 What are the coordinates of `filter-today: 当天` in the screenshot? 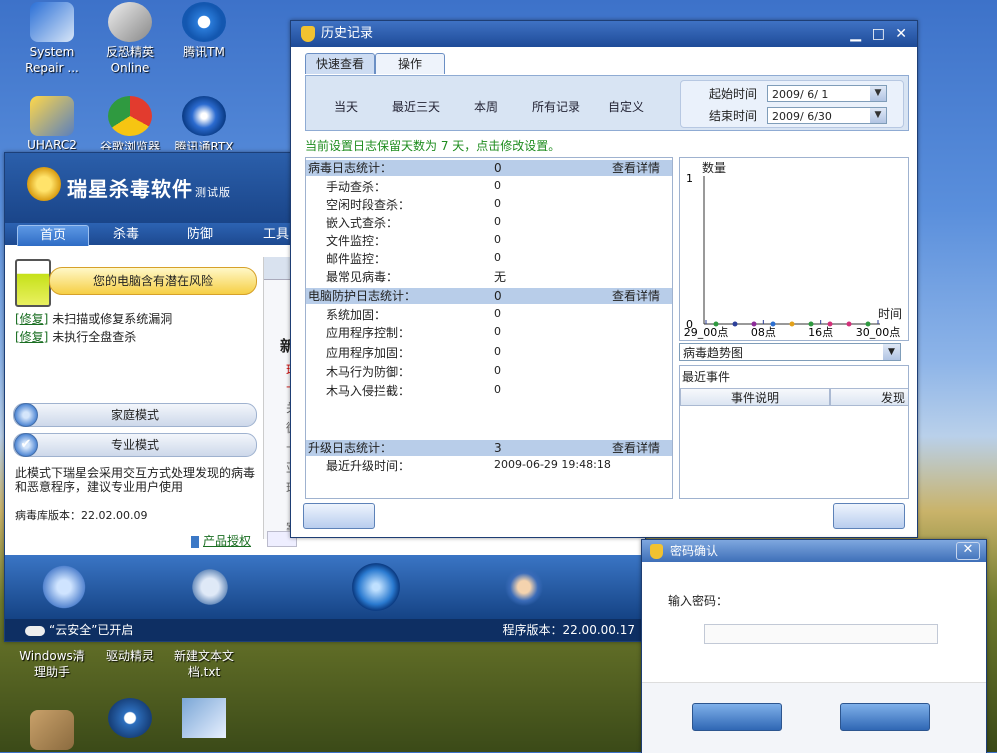 It's located at (346, 106).